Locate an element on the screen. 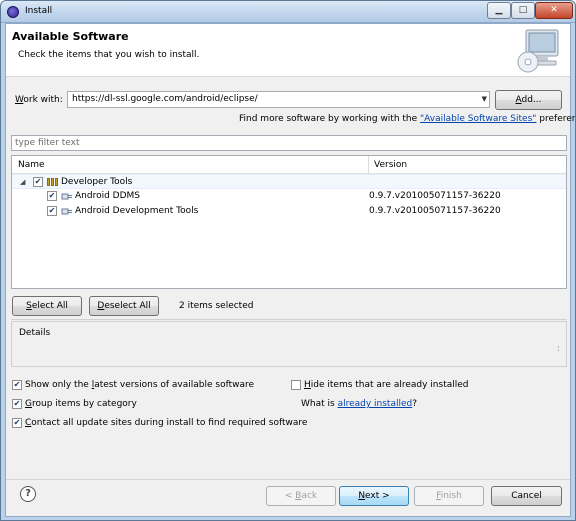 The image size is (576, 521). work-with-label: Work with: is located at coordinates (39, 100).